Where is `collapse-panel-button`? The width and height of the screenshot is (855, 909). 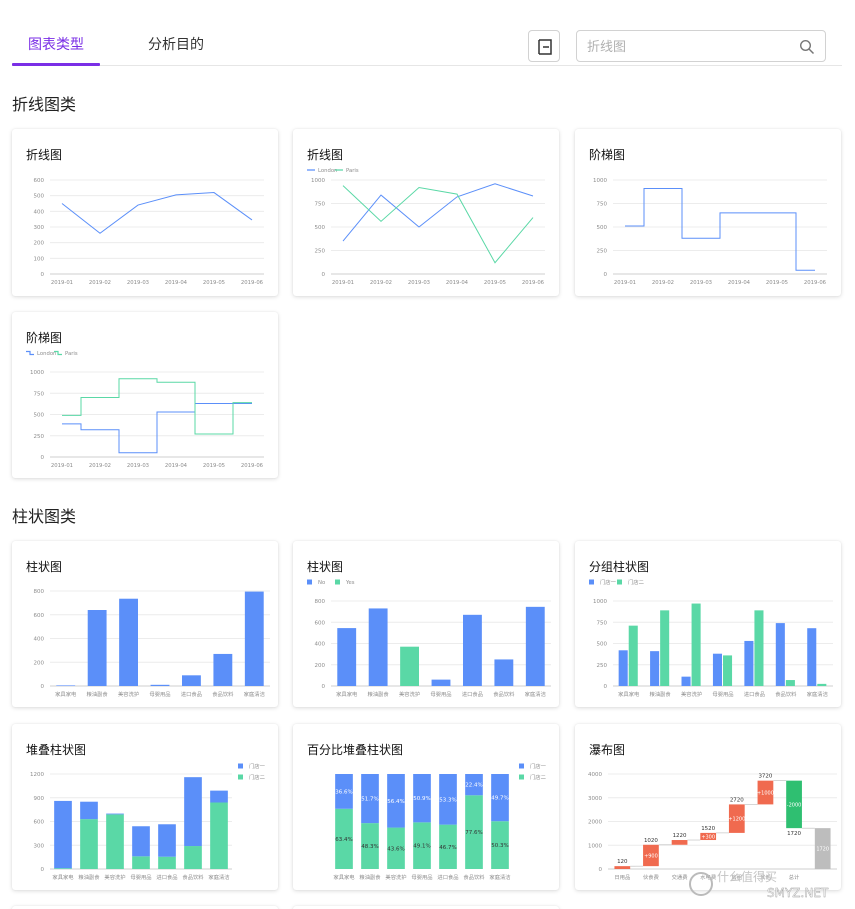 collapse-panel-button is located at coordinates (544, 46).